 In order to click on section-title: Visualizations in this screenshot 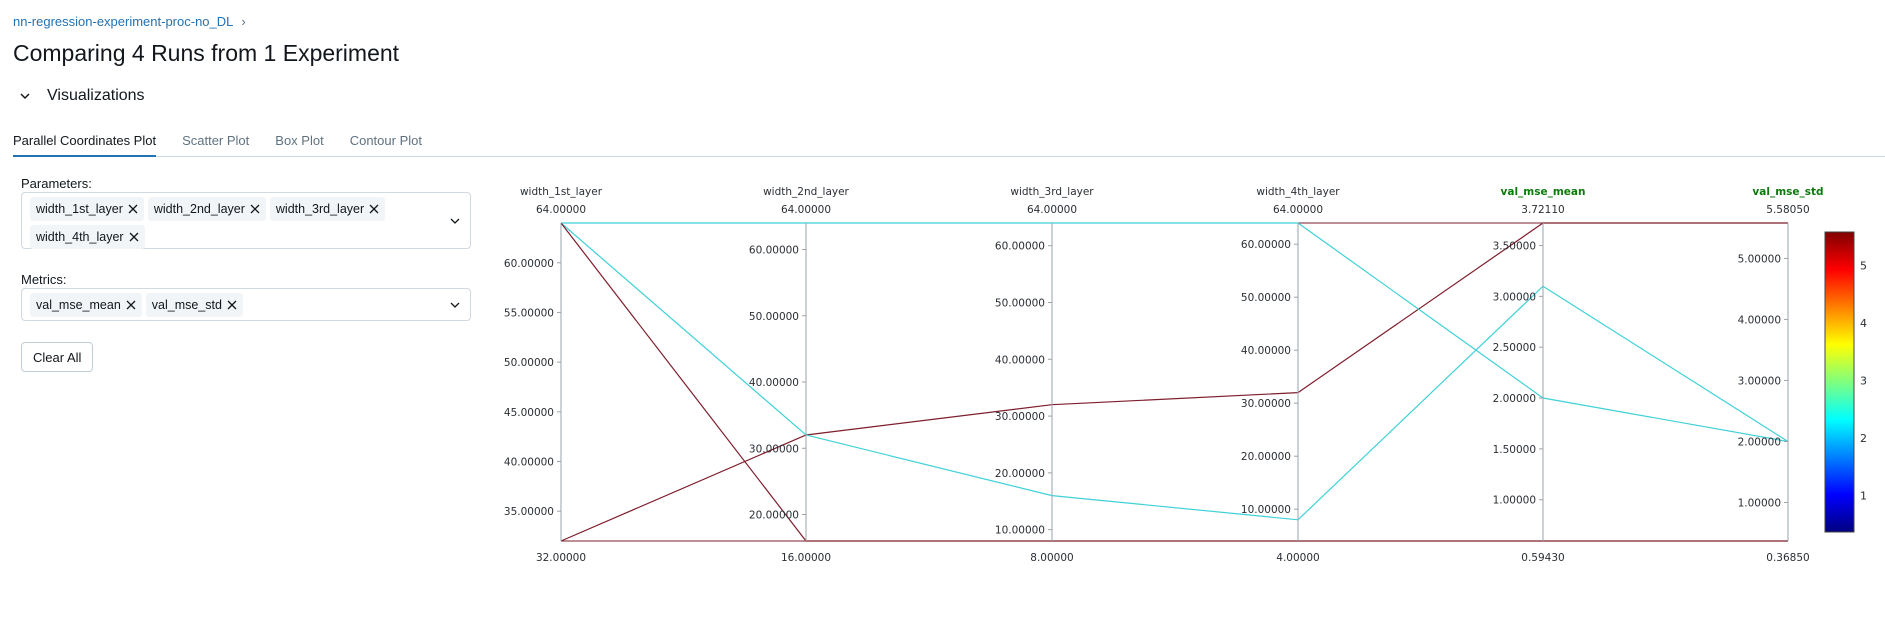, I will do `click(96, 95)`.